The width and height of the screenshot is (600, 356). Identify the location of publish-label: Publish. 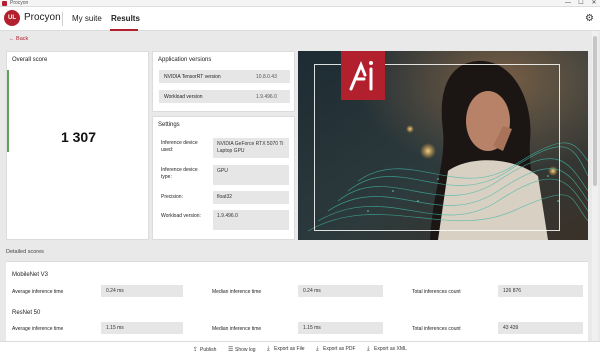
(208, 350).